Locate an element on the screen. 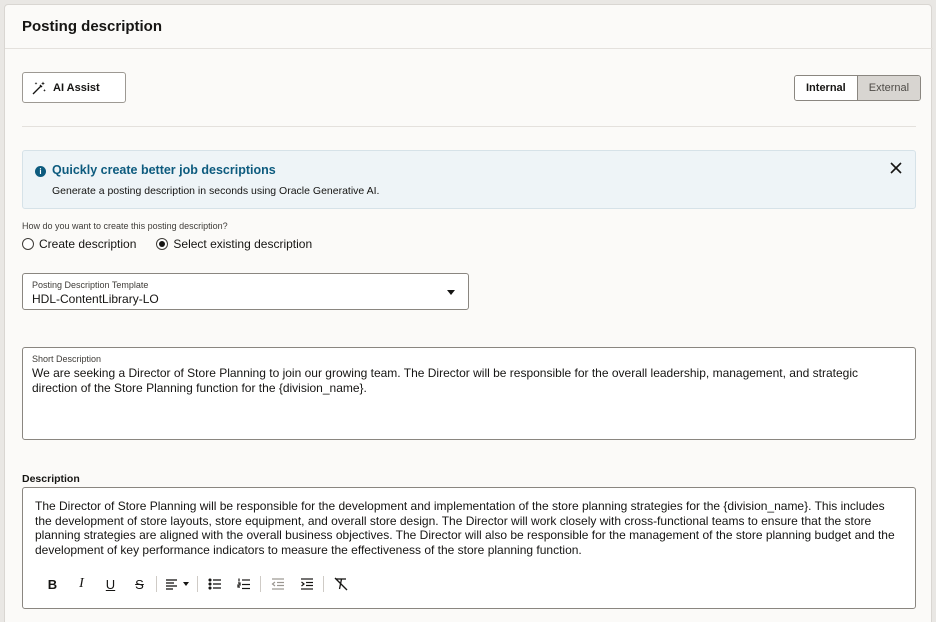 This screenshot has width=936, height=622. template-select-value: HDL-ContentLibrary-LO is located at coordinates (95, 299).